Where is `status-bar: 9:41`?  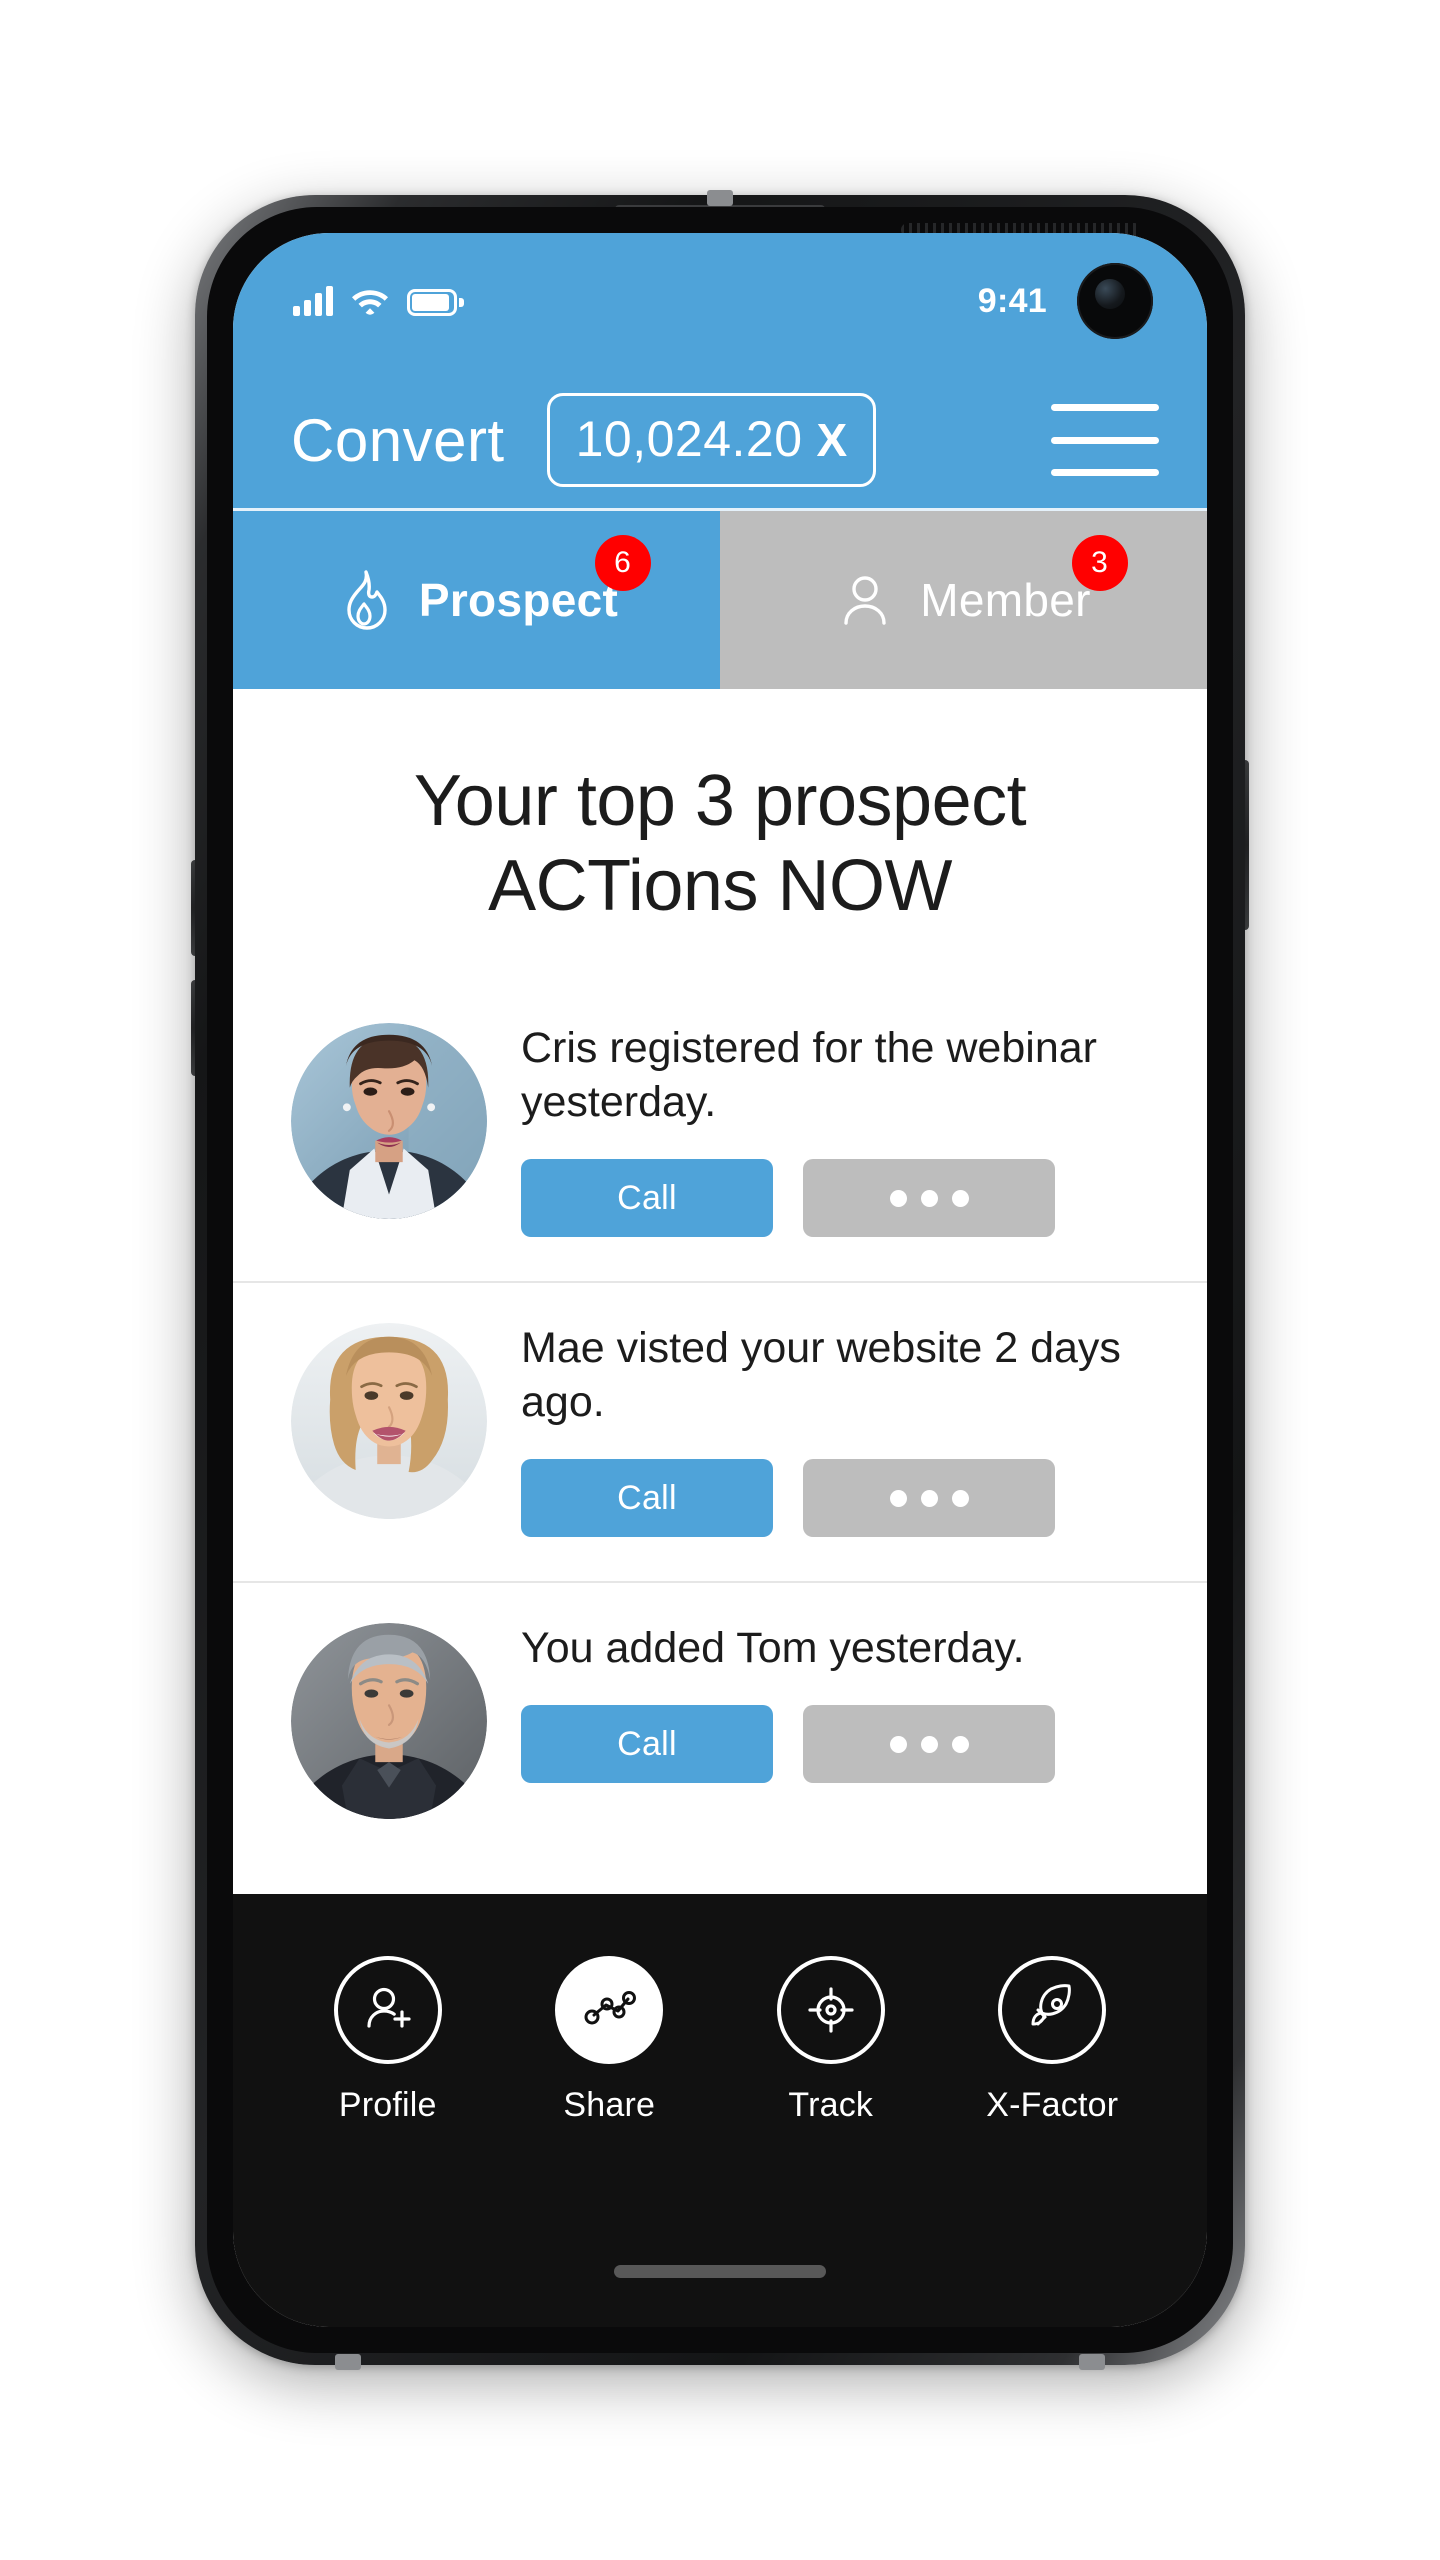
status-bar: 9:41 is located at coordinates (720, 301).